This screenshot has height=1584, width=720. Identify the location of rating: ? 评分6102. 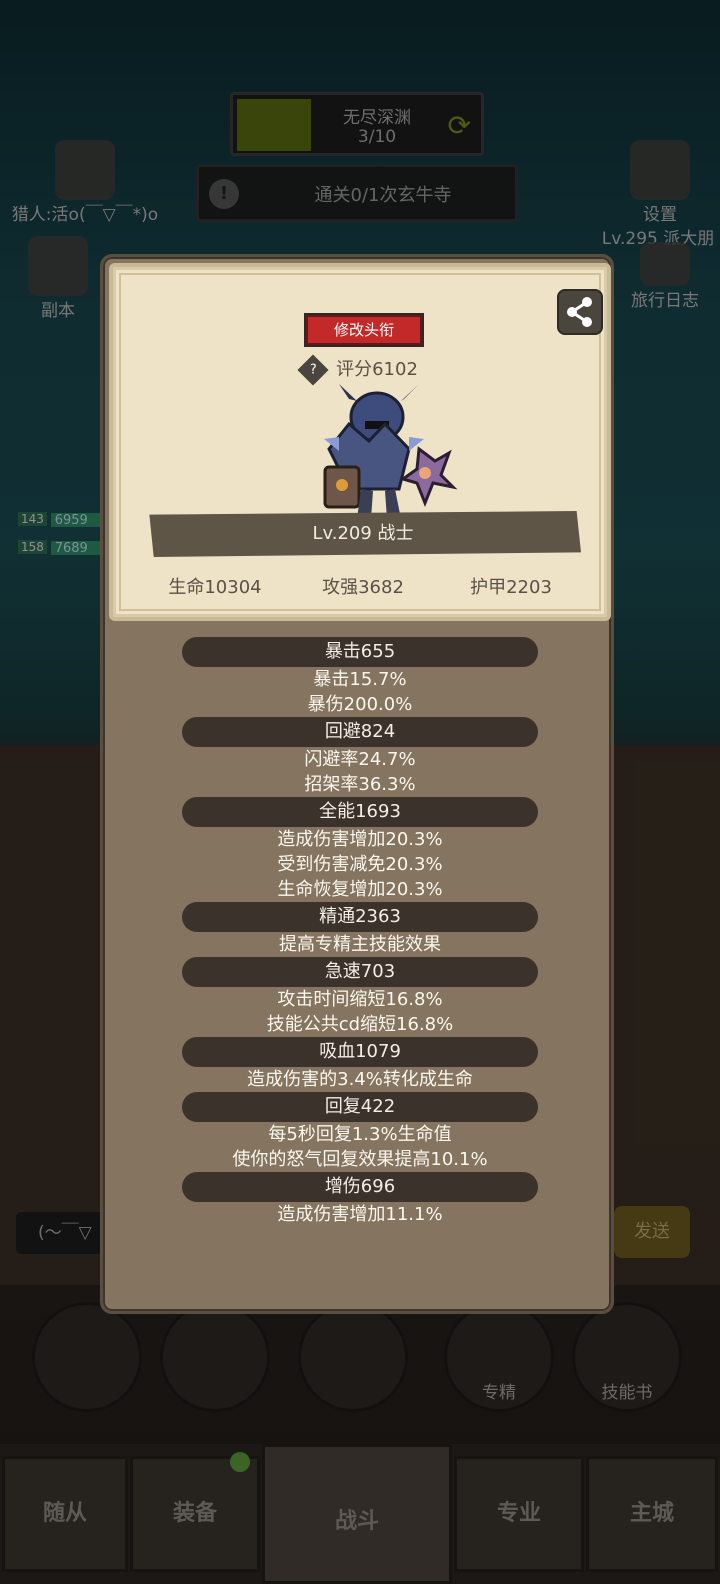
(360, 370).